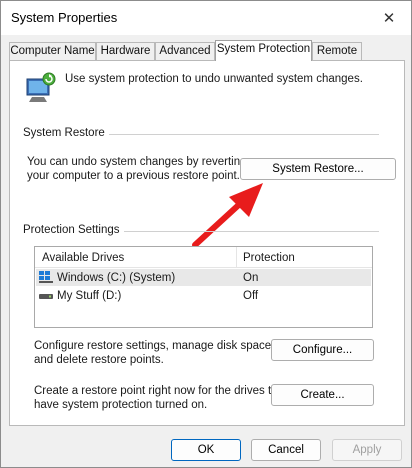 Image resolution: width=412 pixels, height=468 pixels. Describe the element at coordinates (251, 278) in the screenshot. I see `drive-protection: On` at that location.